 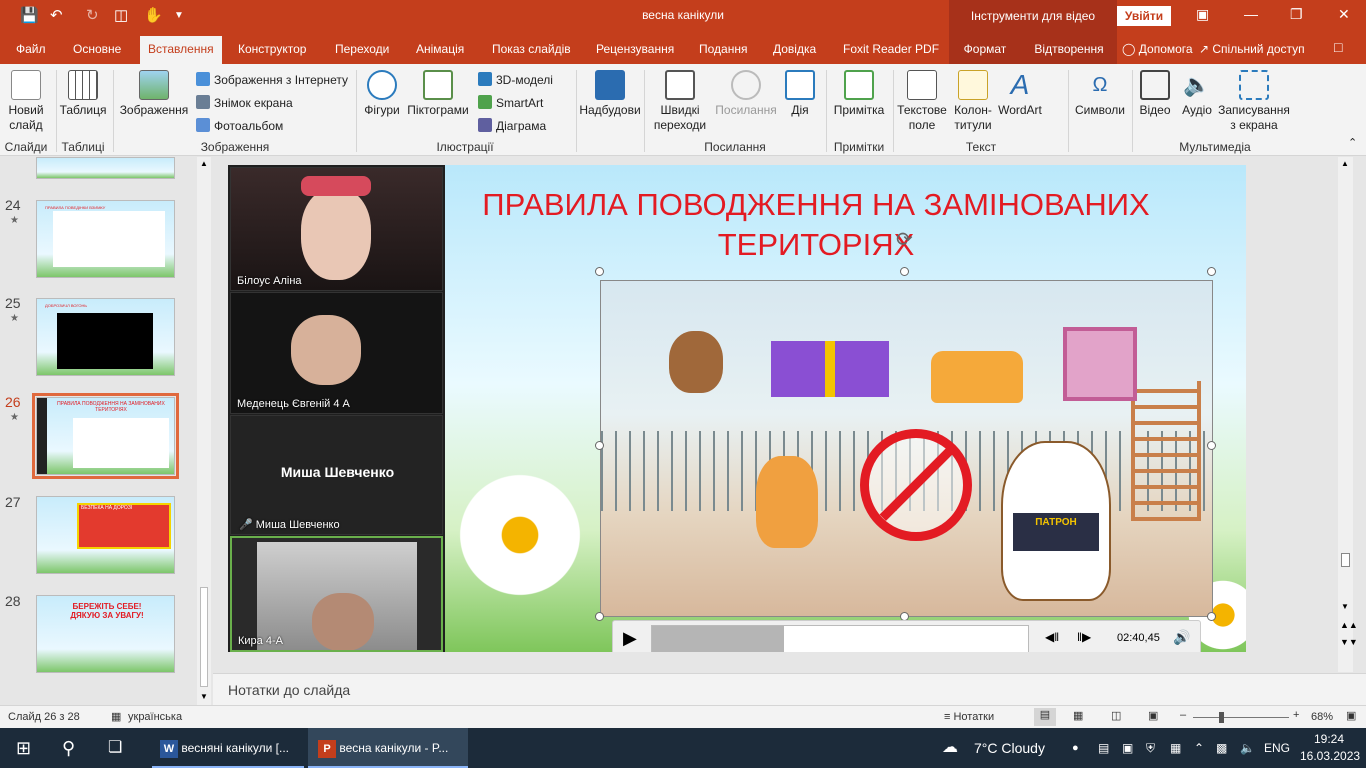 I want to click on slideshow-view-icon: ▣, so click(x=1153, y=715).